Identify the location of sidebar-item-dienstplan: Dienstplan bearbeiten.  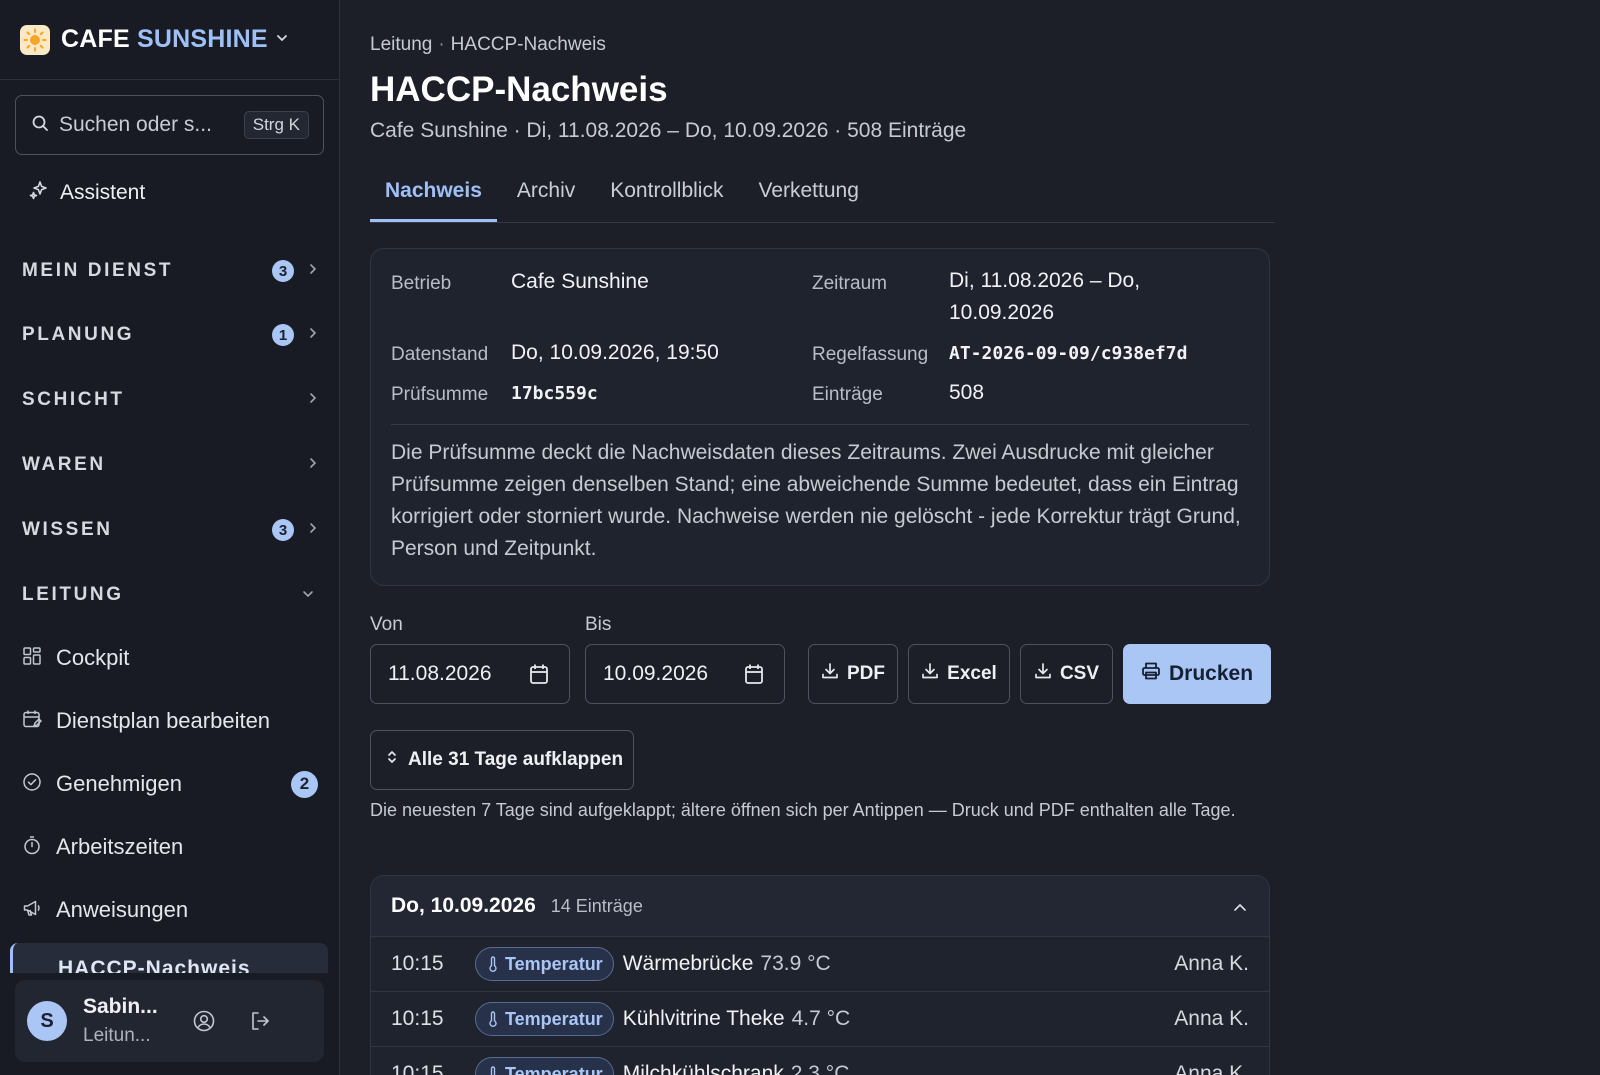
(170, 721).